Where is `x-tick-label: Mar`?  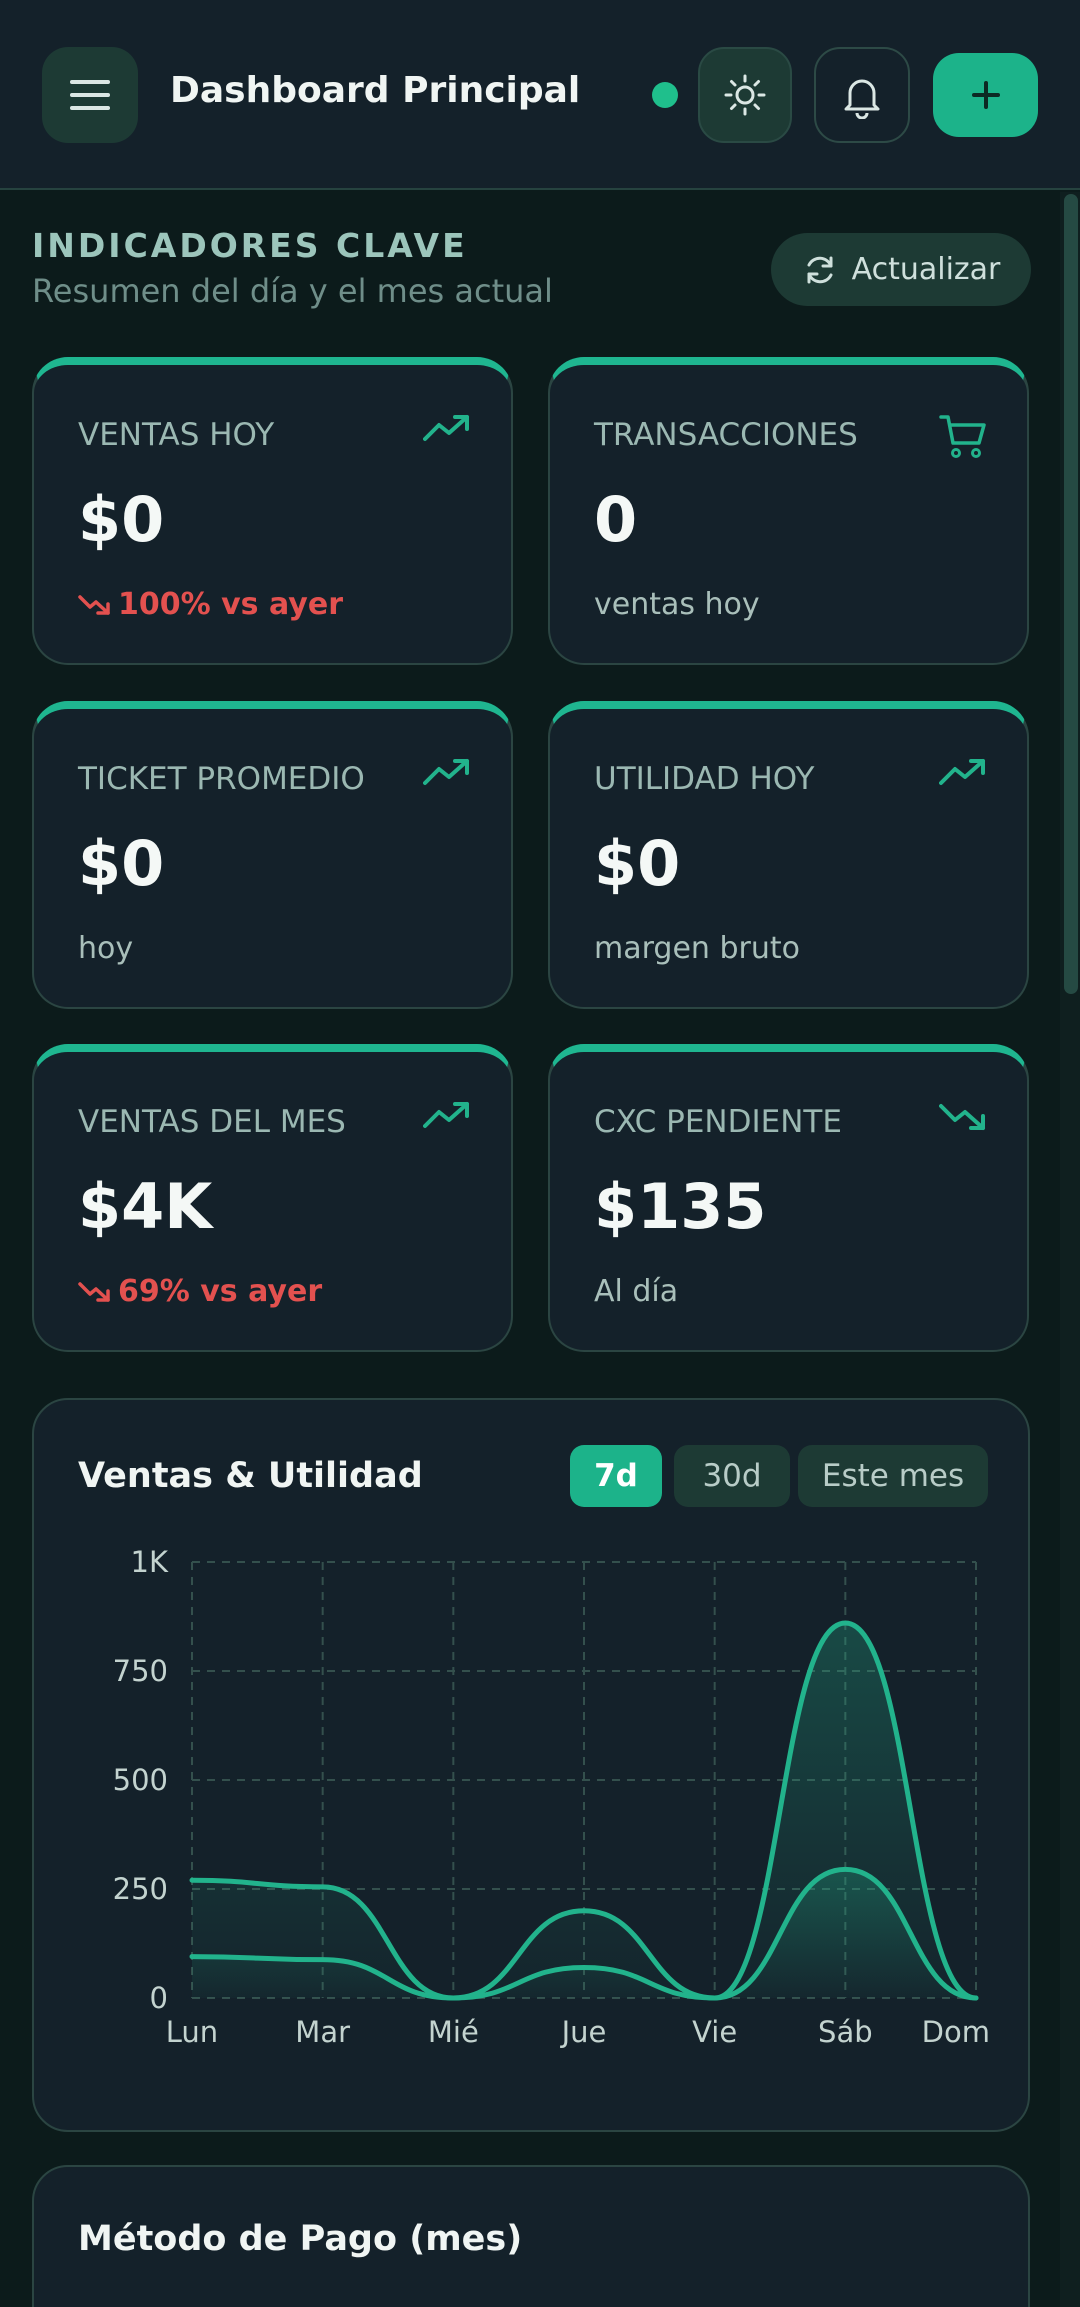 x-tick-label: Mar is located at coordinates (322, 2032).